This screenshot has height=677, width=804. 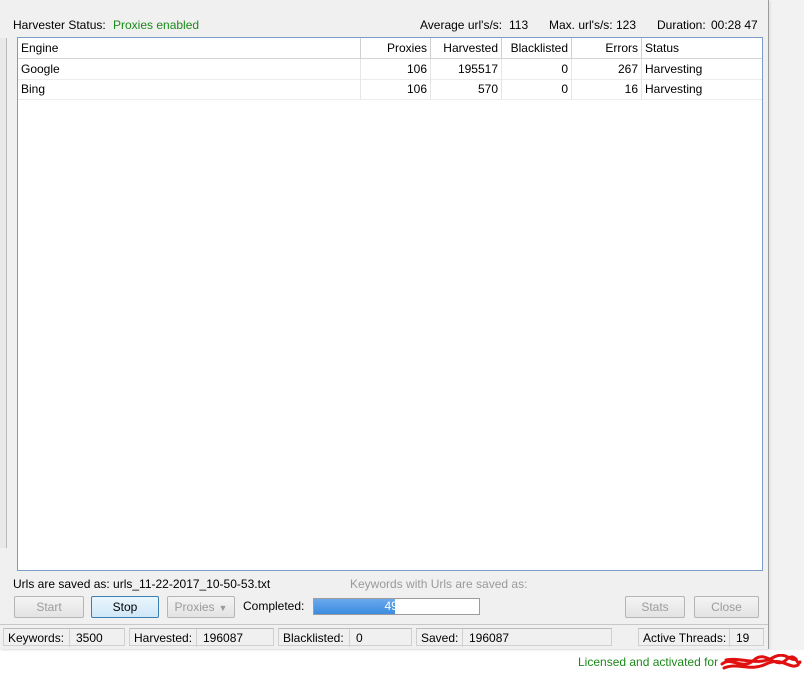 What do you see at coordinates (396, 48) in the screenshot?
I see `column-header-proxies: Proxies` at bounding box center [396, 48].